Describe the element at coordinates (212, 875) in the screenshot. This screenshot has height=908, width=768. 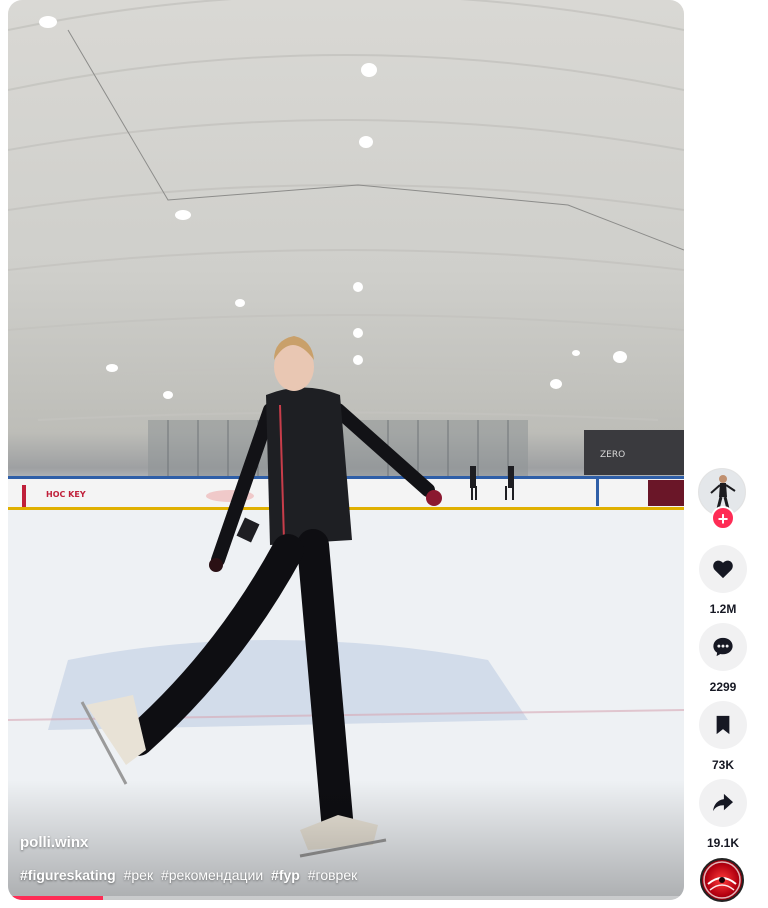
I see `hashtag-link: #рекомендации` at that location.